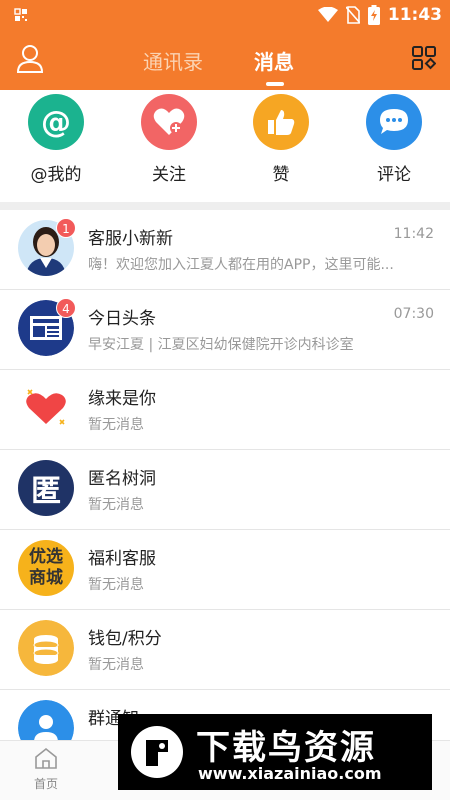  Describe the element at coordinates (225, 330) in the screenshot. I see `message-row-headlines: 4 今日头条 早安江夏 | 江夏区妇幼保健院开诊内科诊室 07:30` at that location.